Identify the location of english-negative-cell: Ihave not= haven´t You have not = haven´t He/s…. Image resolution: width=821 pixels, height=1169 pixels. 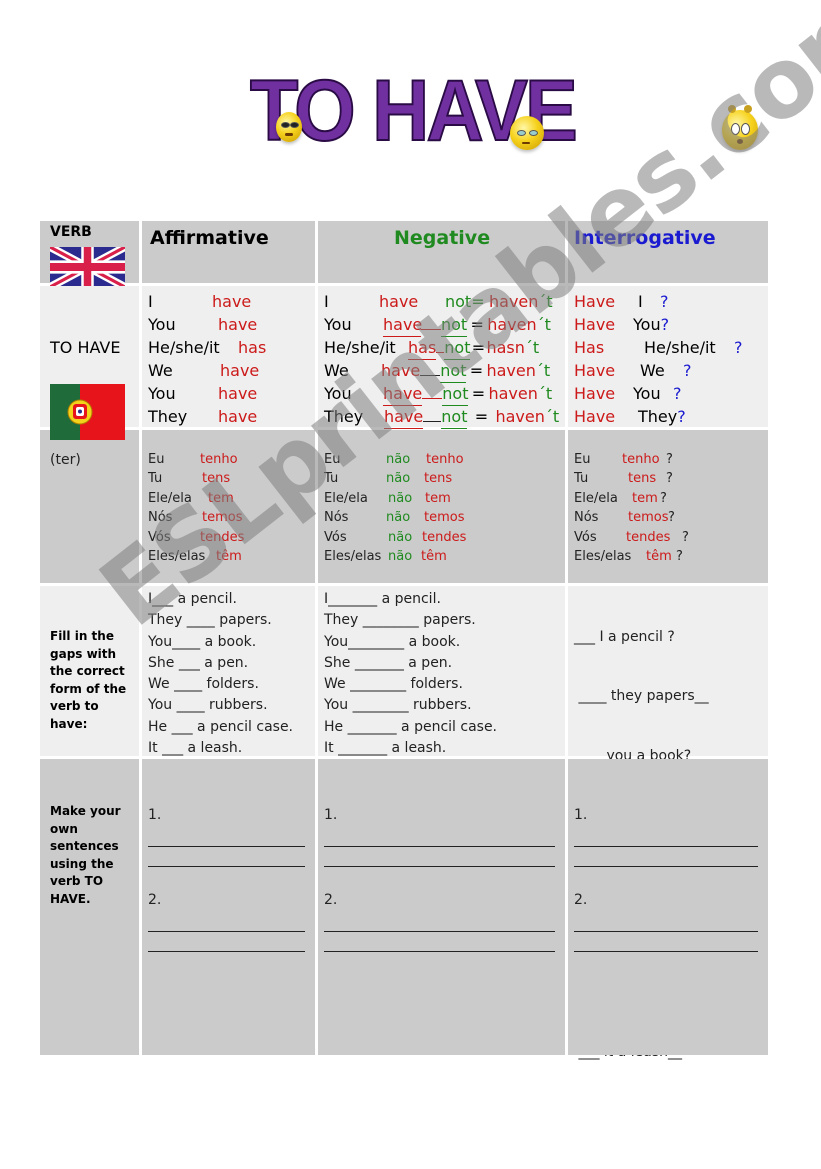
(441, 357).